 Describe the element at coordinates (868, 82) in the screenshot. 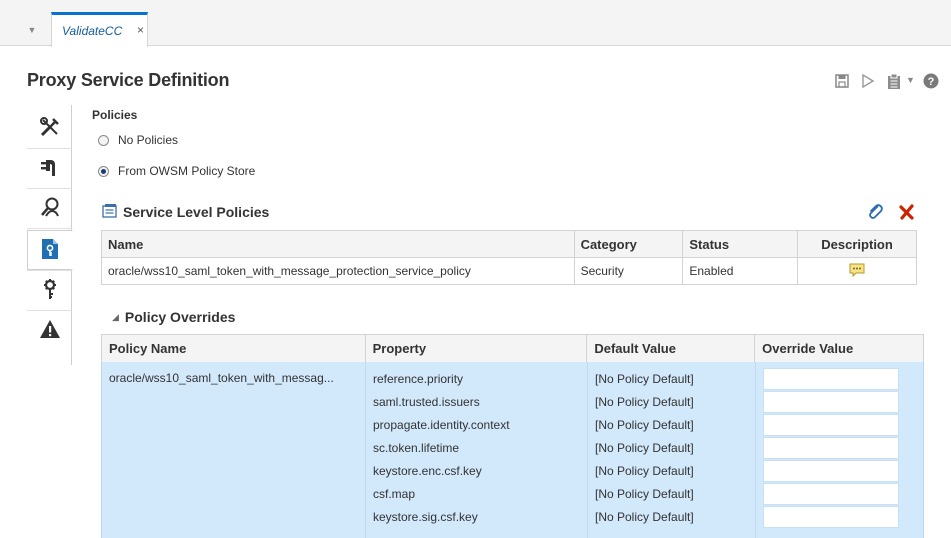

I see `run-icon` at that location.